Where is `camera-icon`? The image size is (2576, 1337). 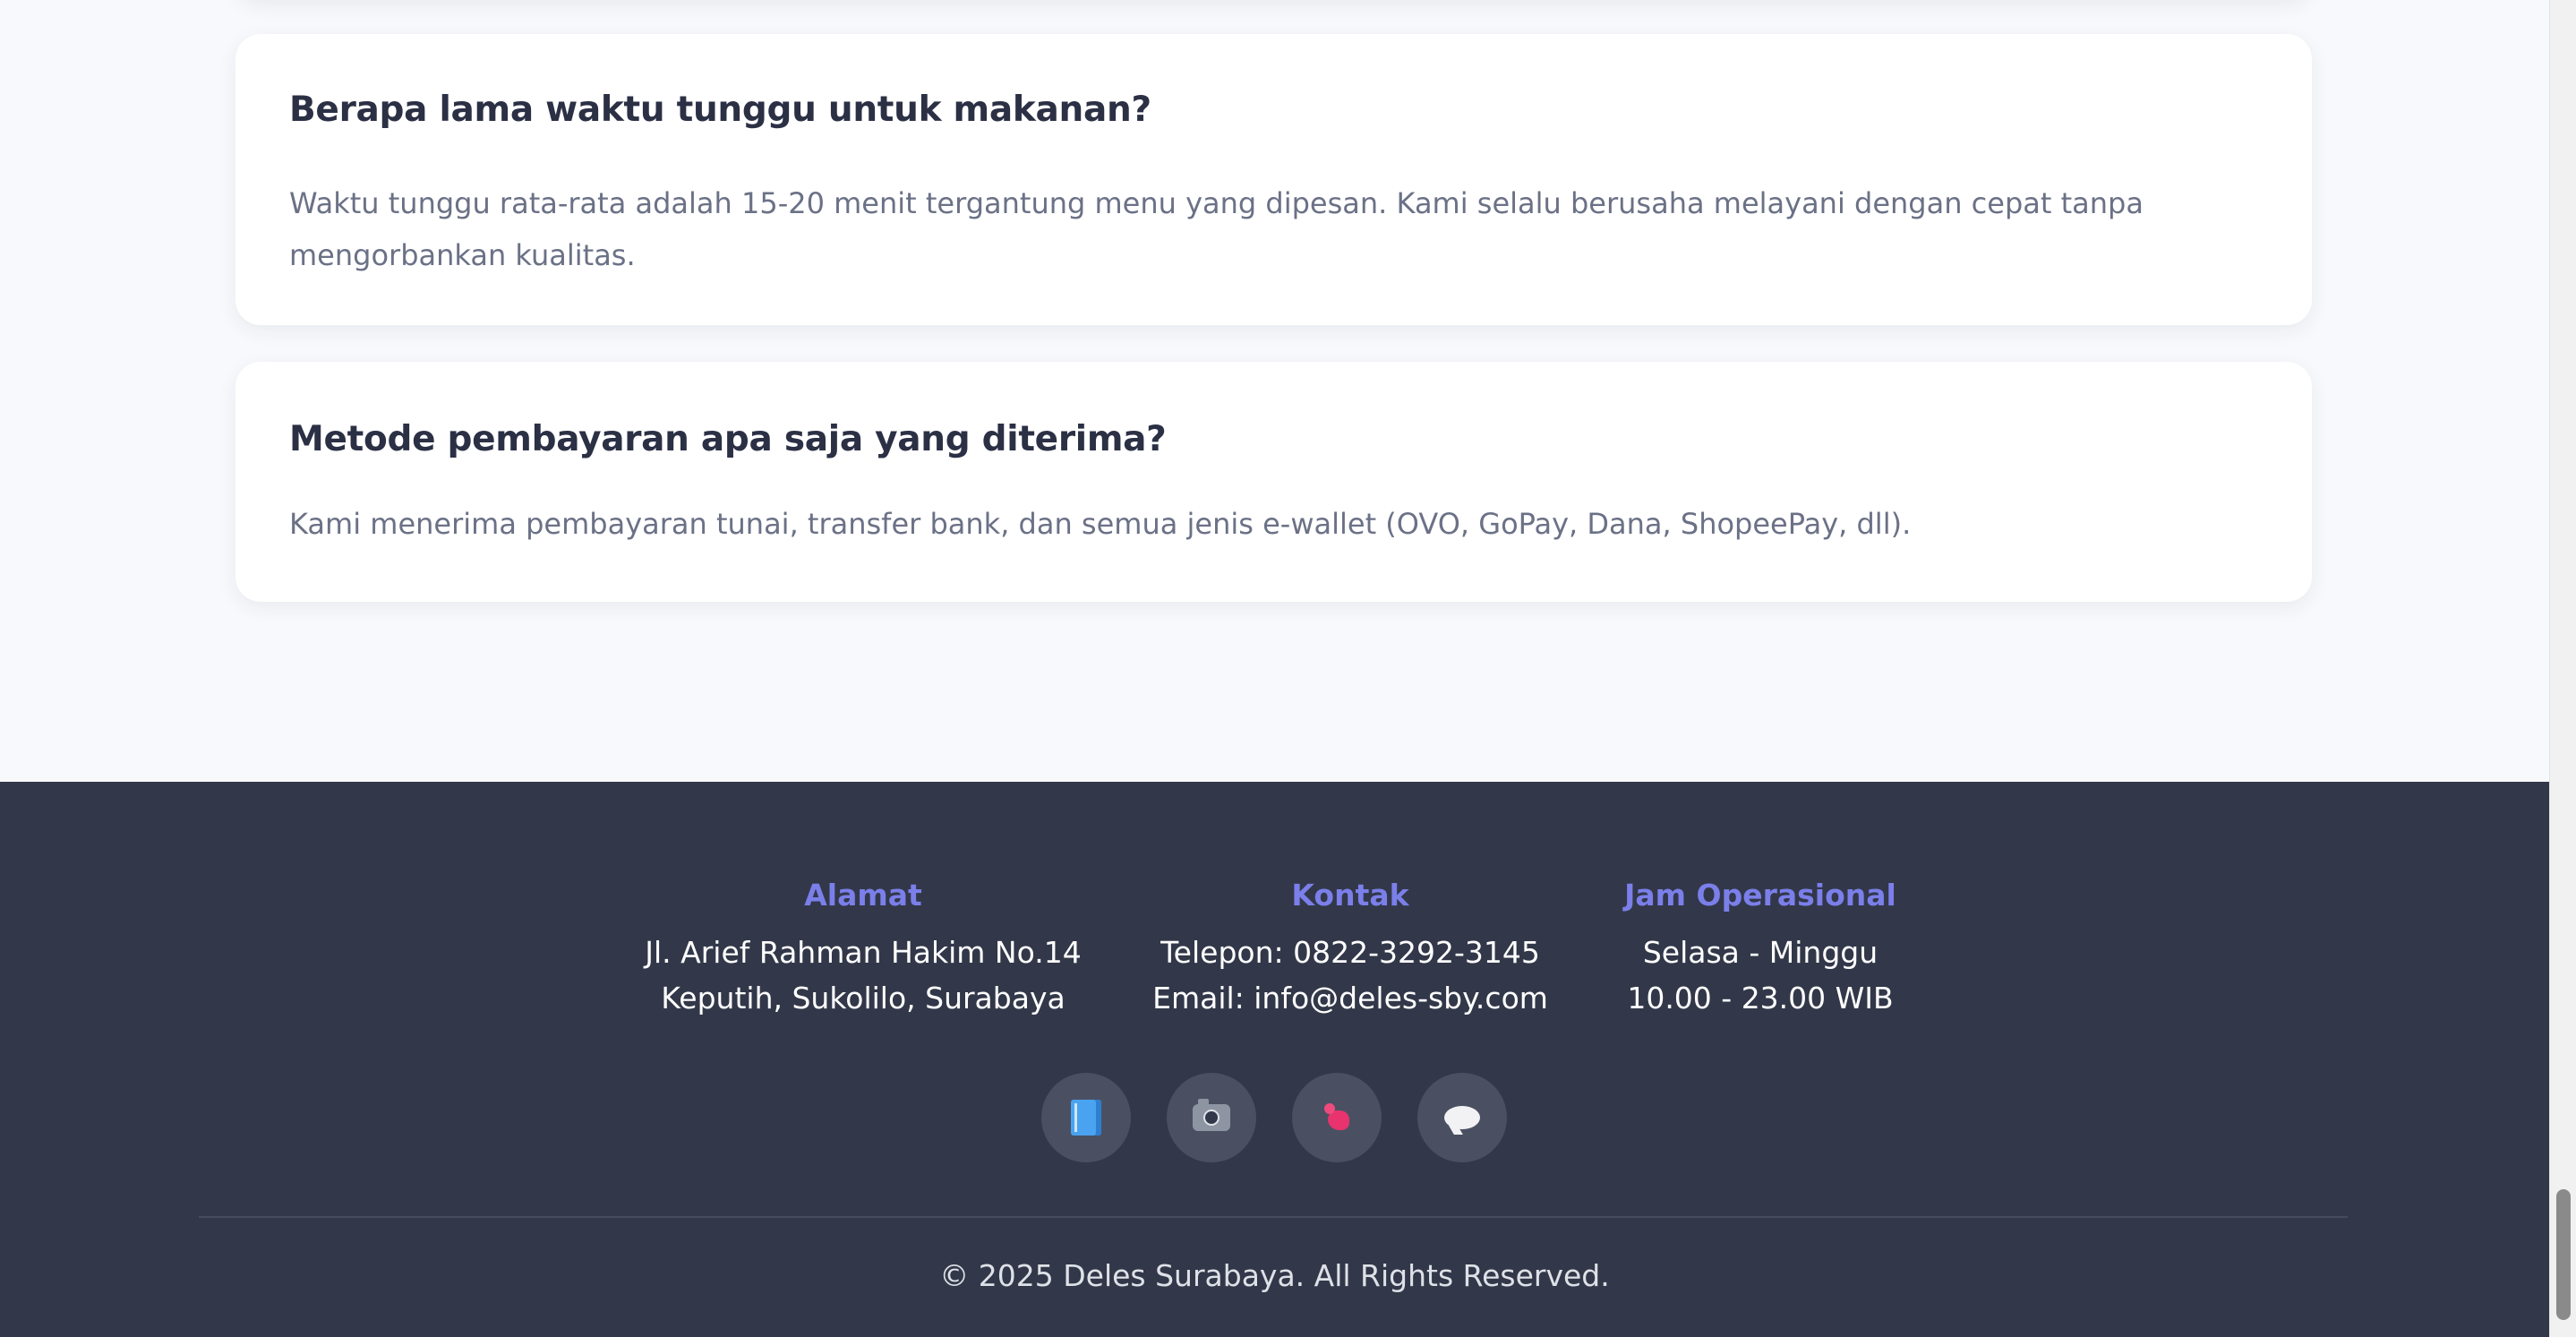
camera-icon is located at coordinates (1211, 1115).